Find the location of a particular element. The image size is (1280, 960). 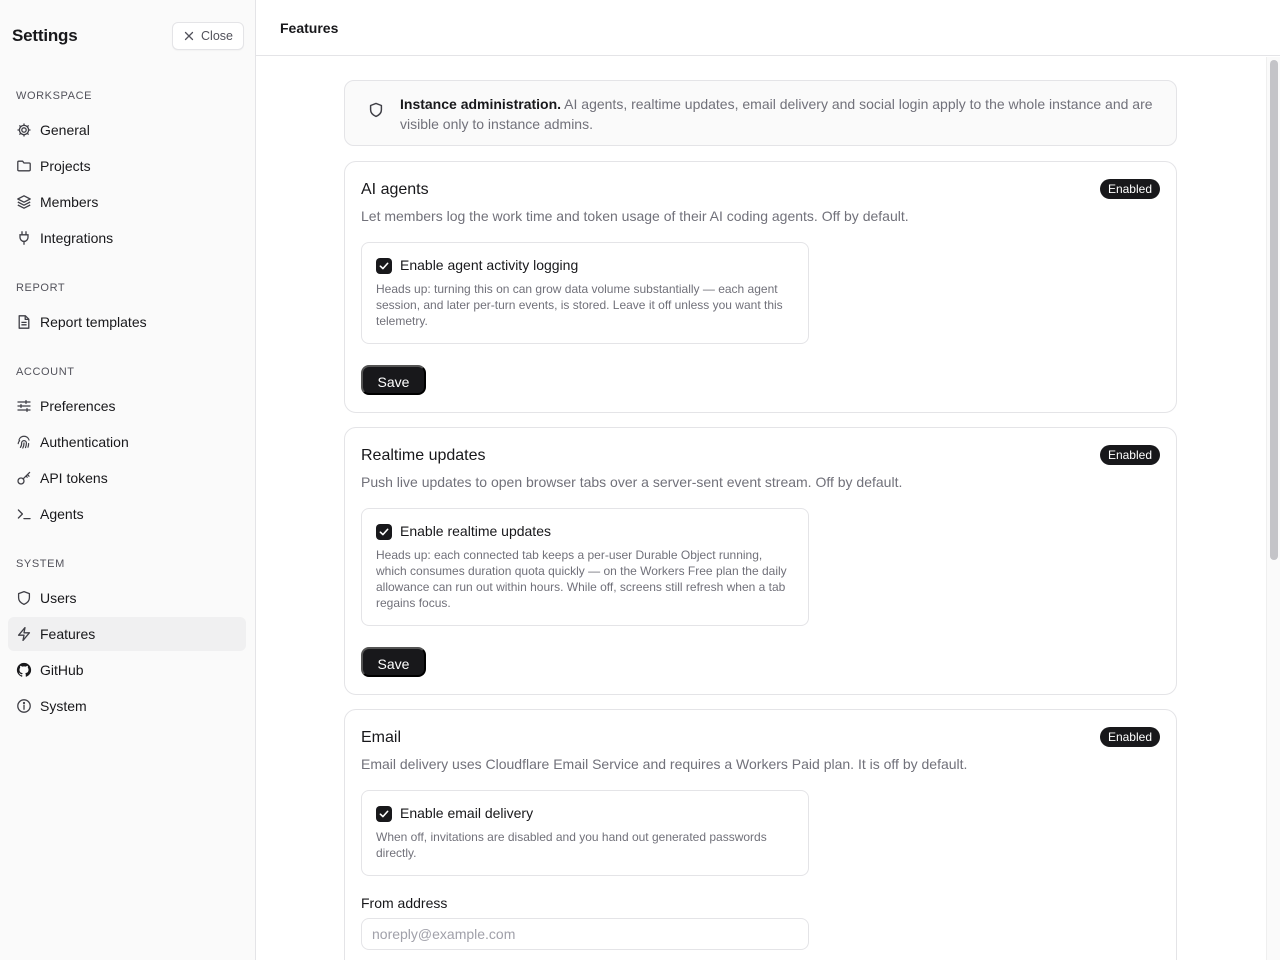

sidebar-item-integrations: Integrations is located at coordinates (127, 238).